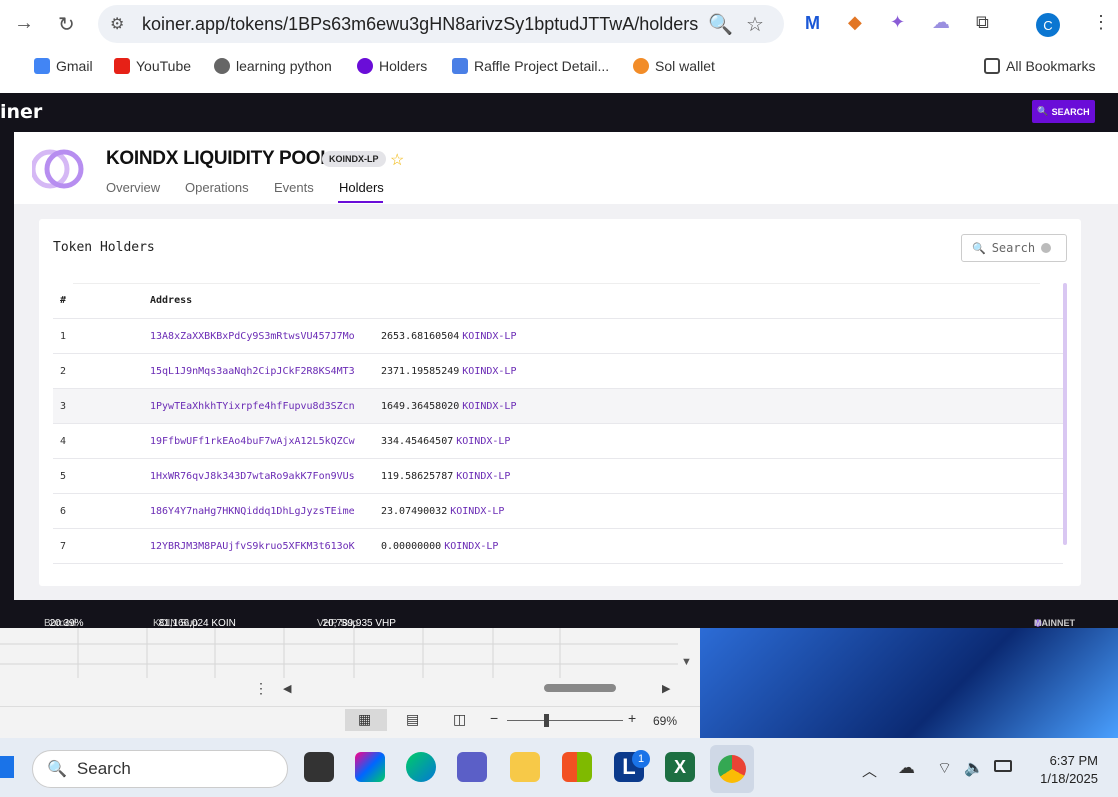 This screenshot has width=1118, height=797. I want to click on extensions-icon: ⧉, so click(982, 22).